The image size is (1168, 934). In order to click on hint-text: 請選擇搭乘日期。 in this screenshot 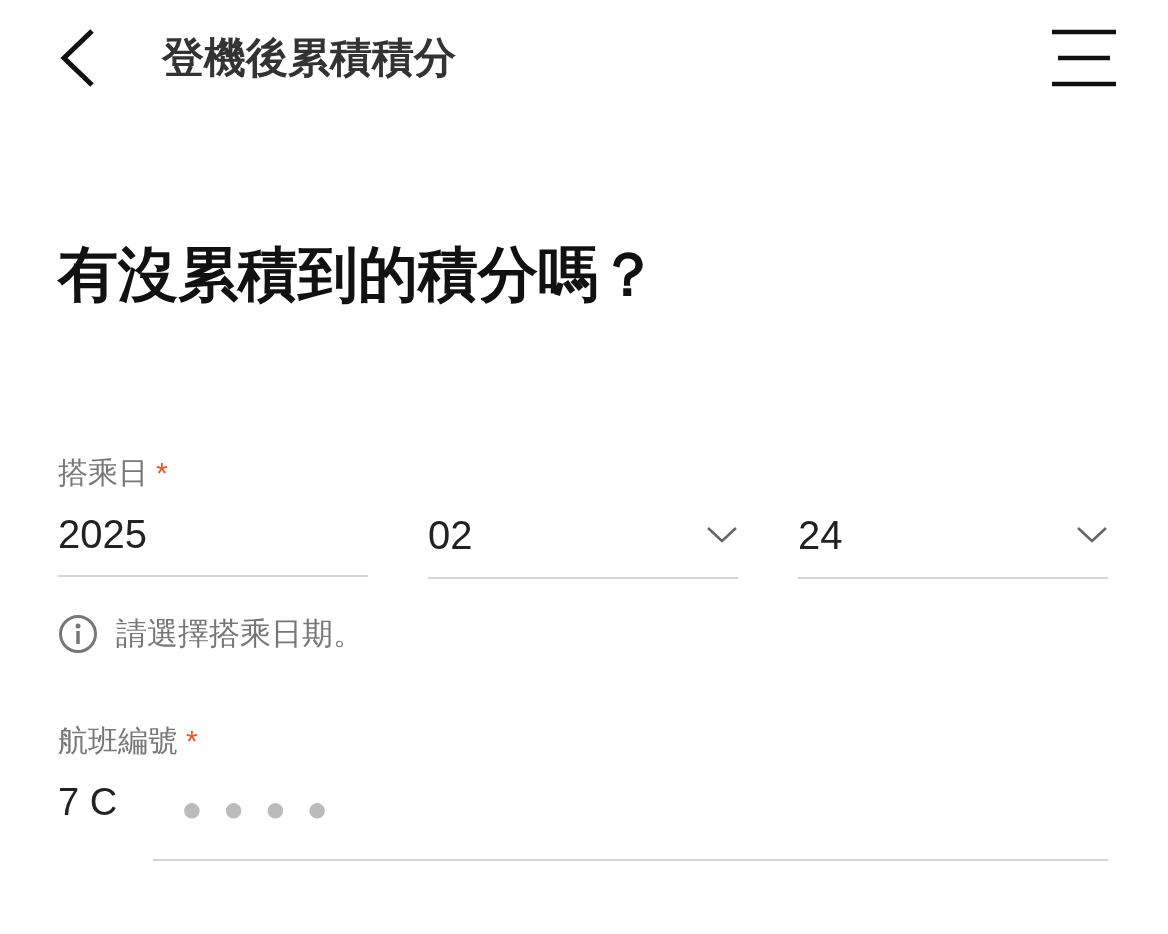, I will do `click(240, 634)`.